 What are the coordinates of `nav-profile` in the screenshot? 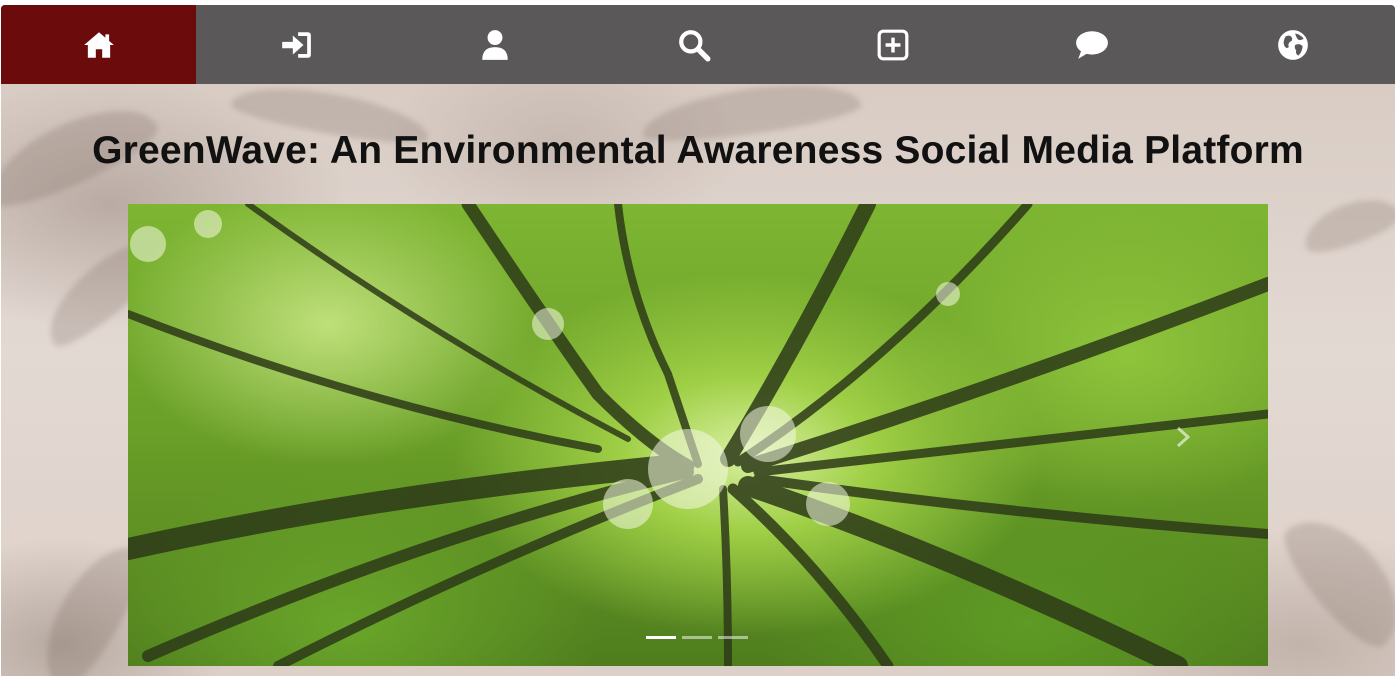 It's located at (494, 44).